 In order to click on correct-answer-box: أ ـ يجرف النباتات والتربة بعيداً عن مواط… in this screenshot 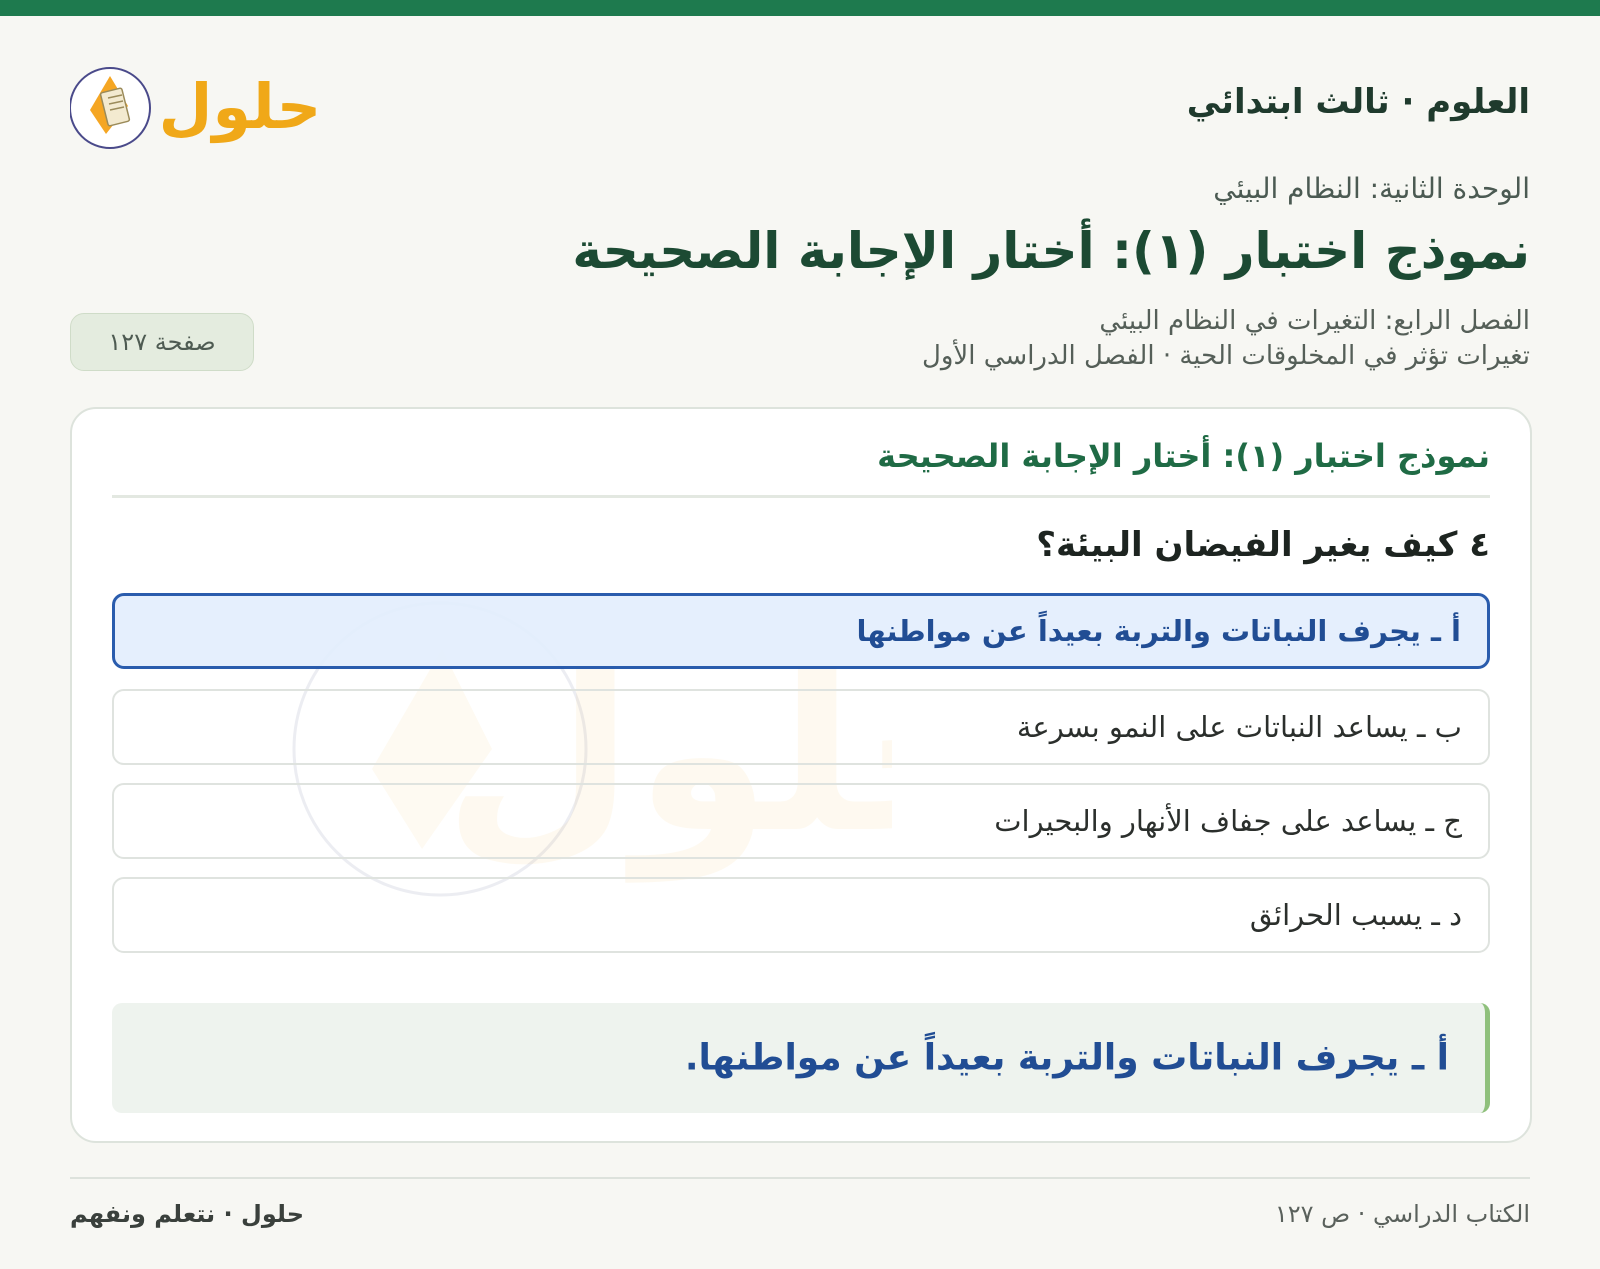, I will do `click(801, 1058)`.